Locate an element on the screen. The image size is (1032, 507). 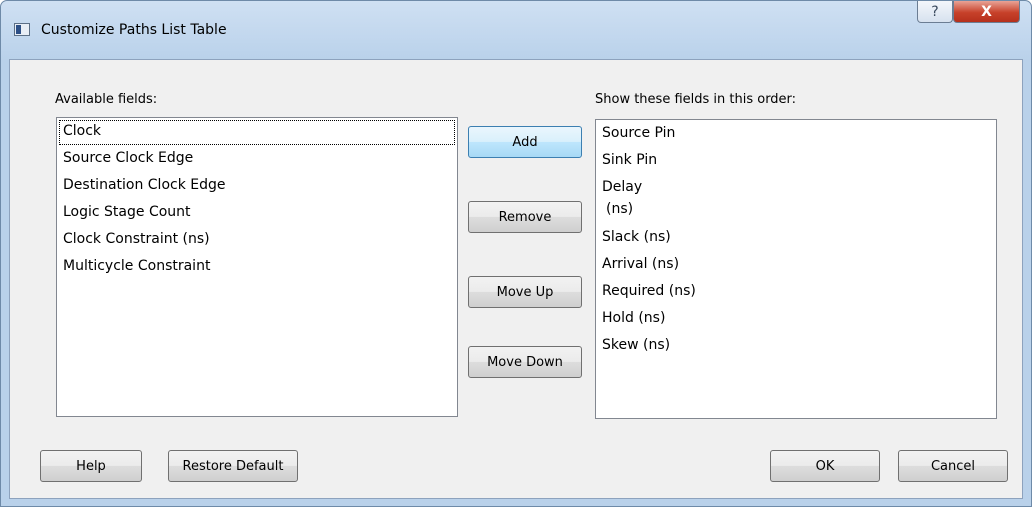
question-mark-icon: ? is located at coordinates (935, 11).